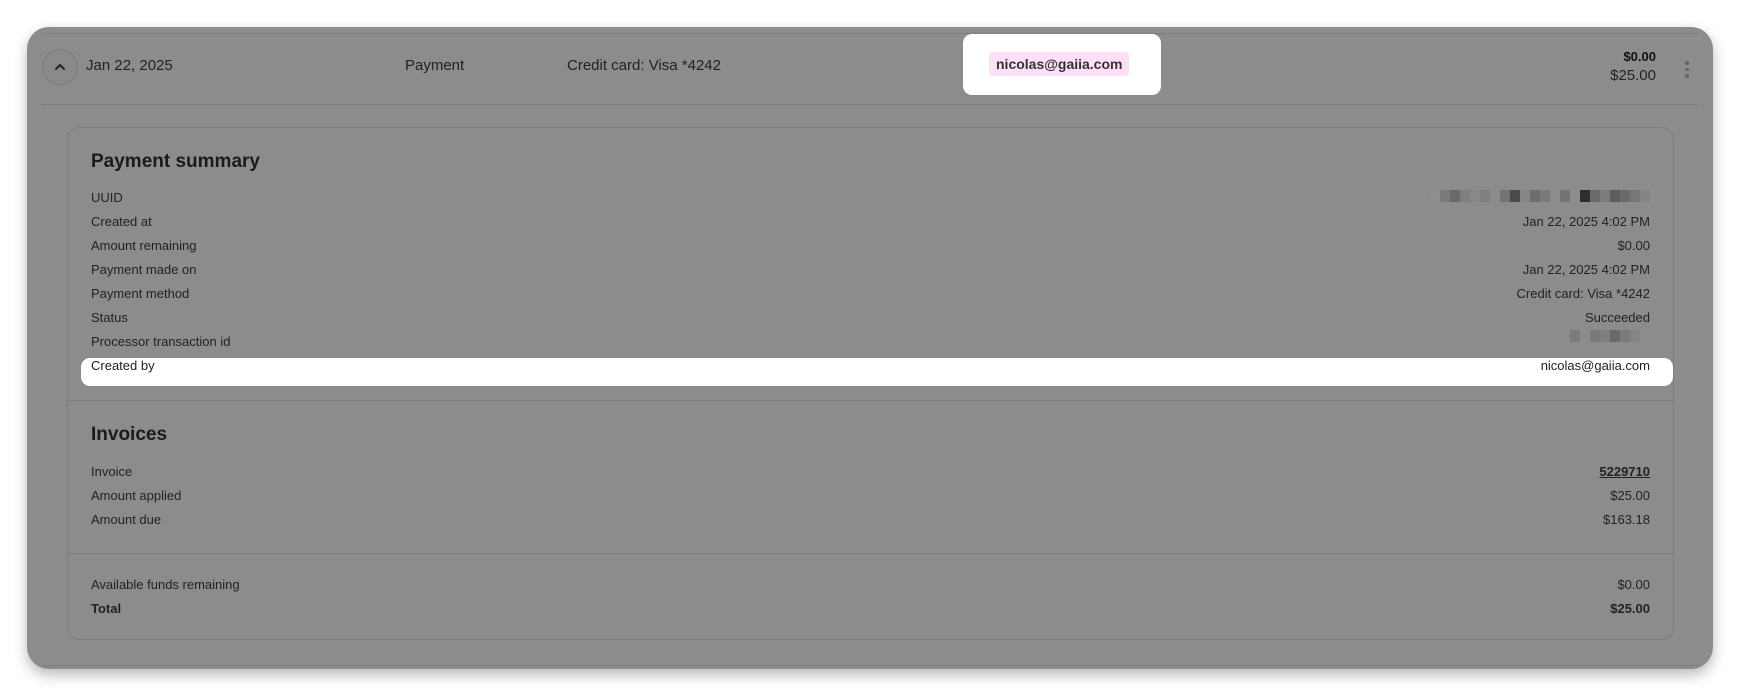 The height and width of the screenshot is (698, 1740). I want to click on invoices-title: Invoices, so click(129, 434).